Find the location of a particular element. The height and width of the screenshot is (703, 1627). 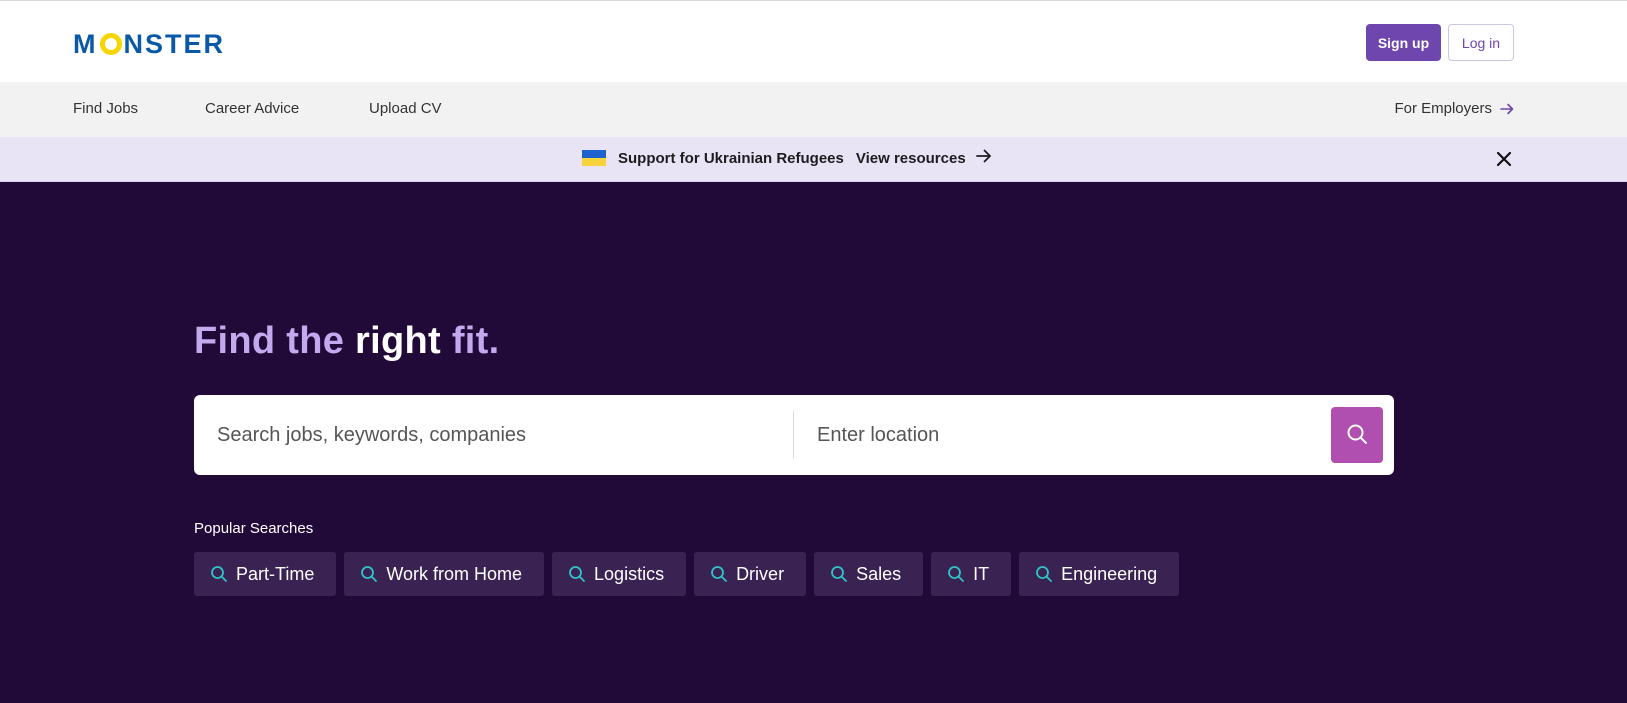

headline-part1: Find the is located at coordinates (269, 341).